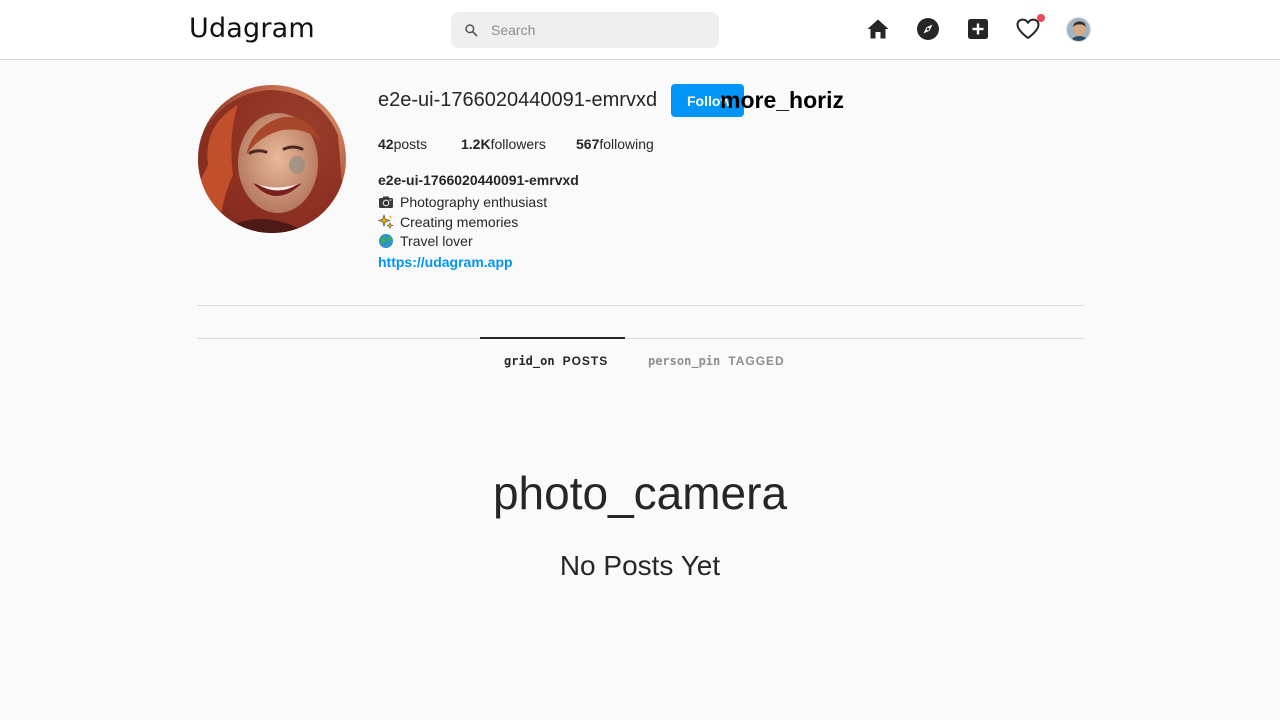  What do you see at coordinates (252, 28) in the screenshot?
I see `app-logo: Udagram` at bounding box center [252, 28].